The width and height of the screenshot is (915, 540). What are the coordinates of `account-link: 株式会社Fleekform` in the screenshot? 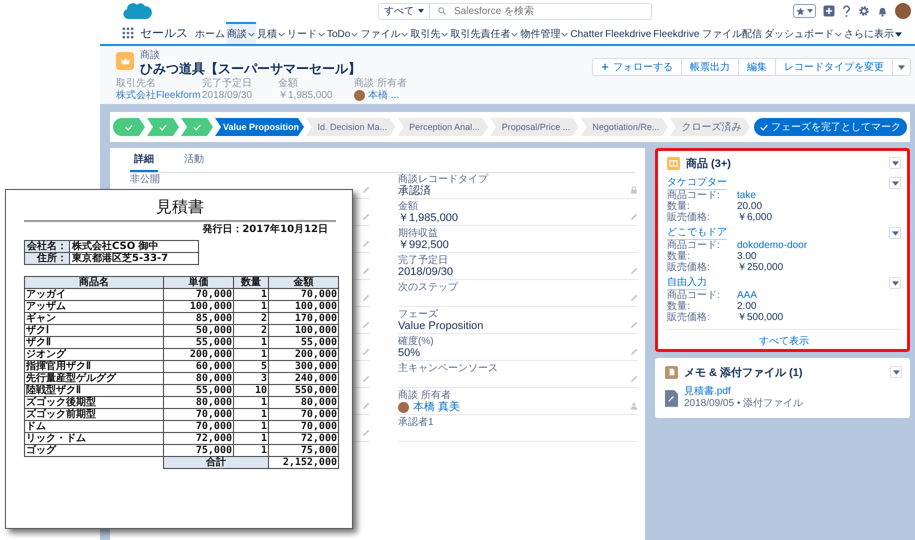 It's located at (159, 95).